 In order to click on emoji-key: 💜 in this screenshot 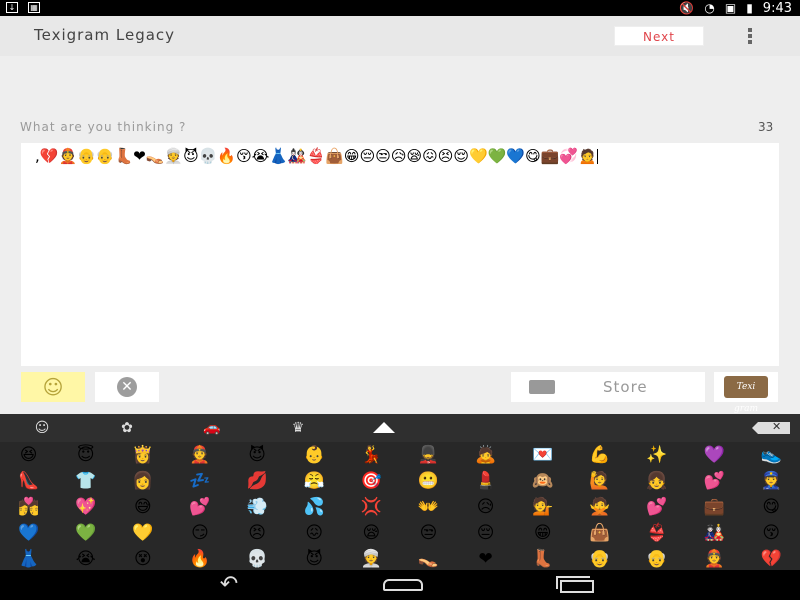, I will do `click(714, 455)`.